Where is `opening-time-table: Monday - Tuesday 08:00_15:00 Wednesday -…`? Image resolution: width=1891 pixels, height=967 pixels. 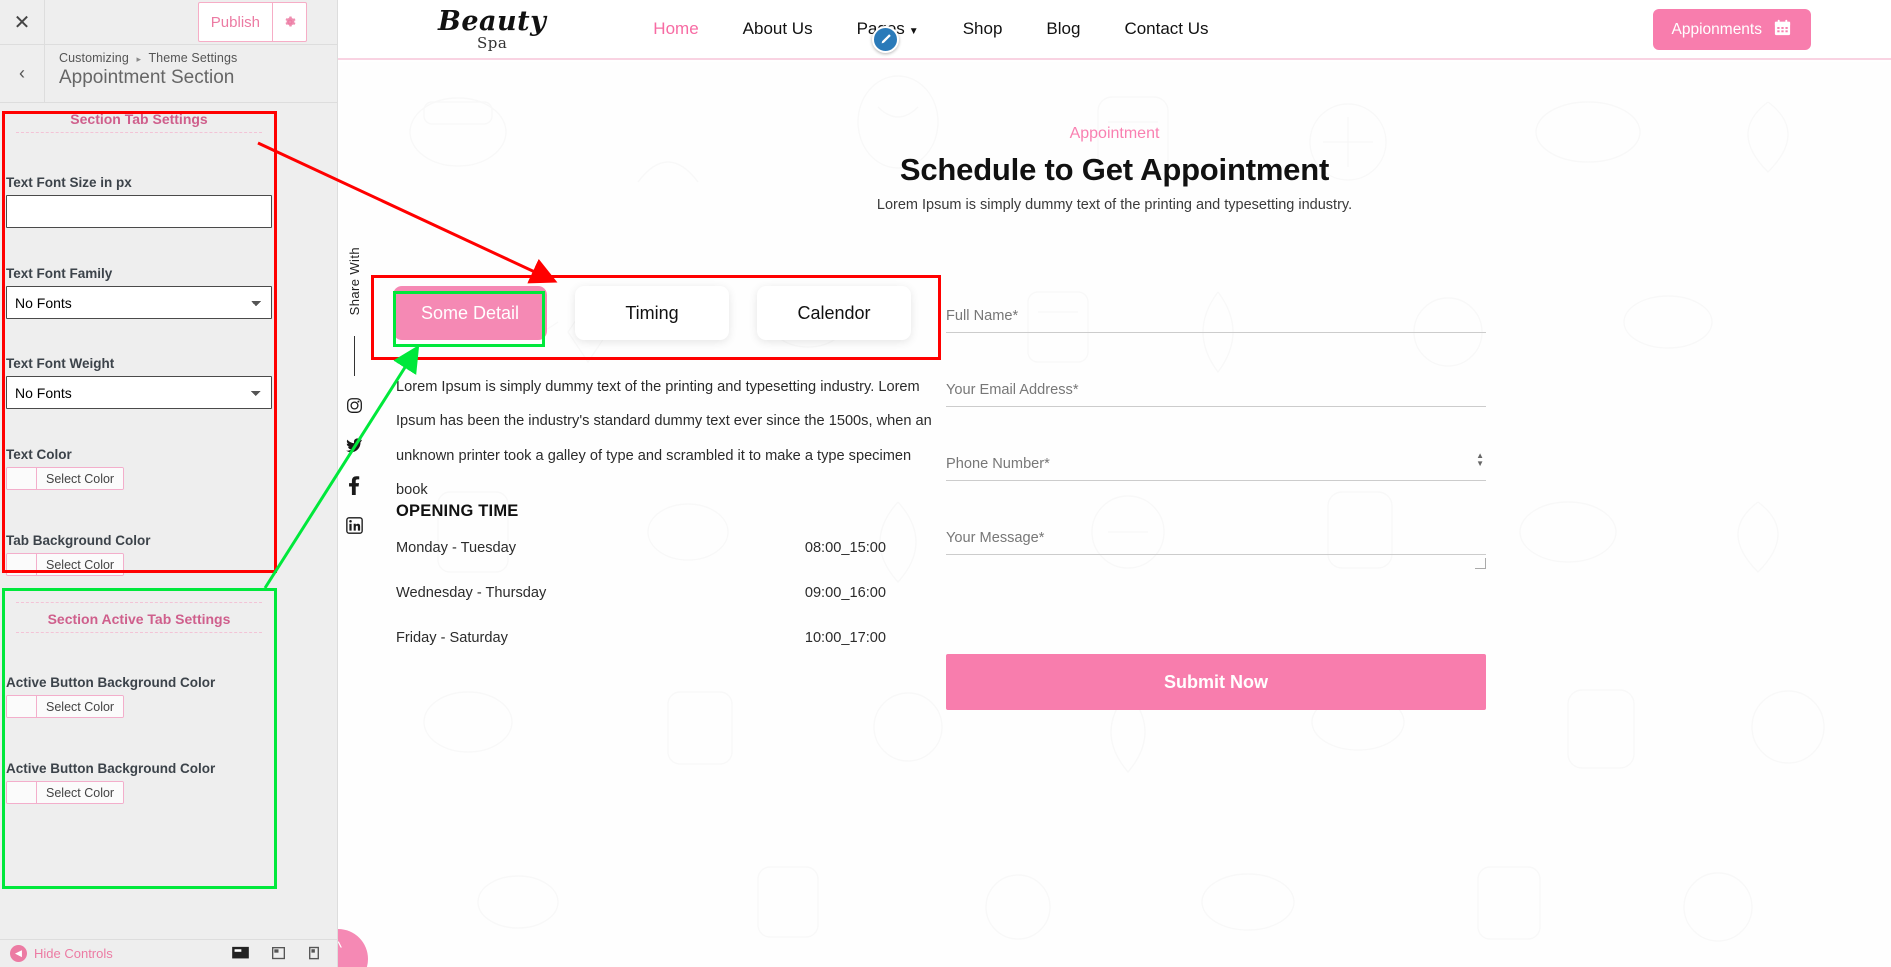
opening-time-table: Monday - Tuesday 08:00_15:00 Wednesday -… is located at coordinates (641, 607).